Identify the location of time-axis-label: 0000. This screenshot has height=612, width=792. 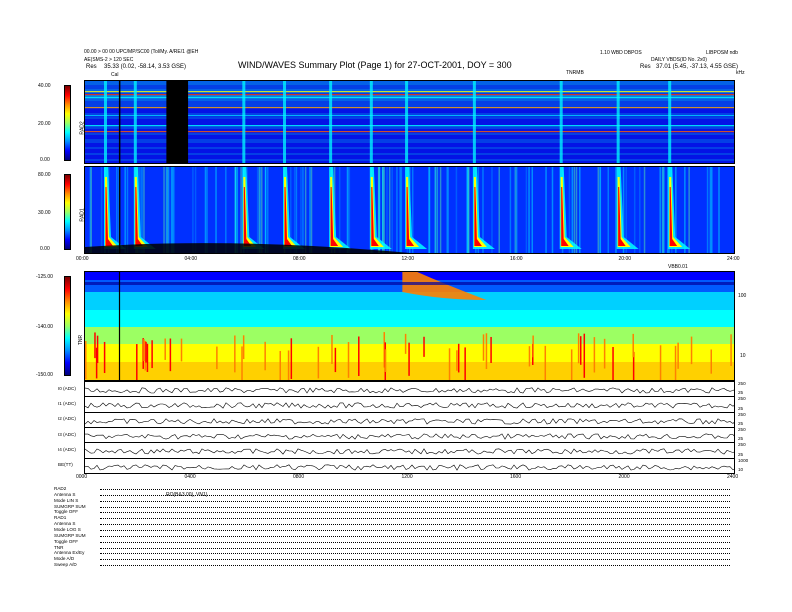
(82, 477).